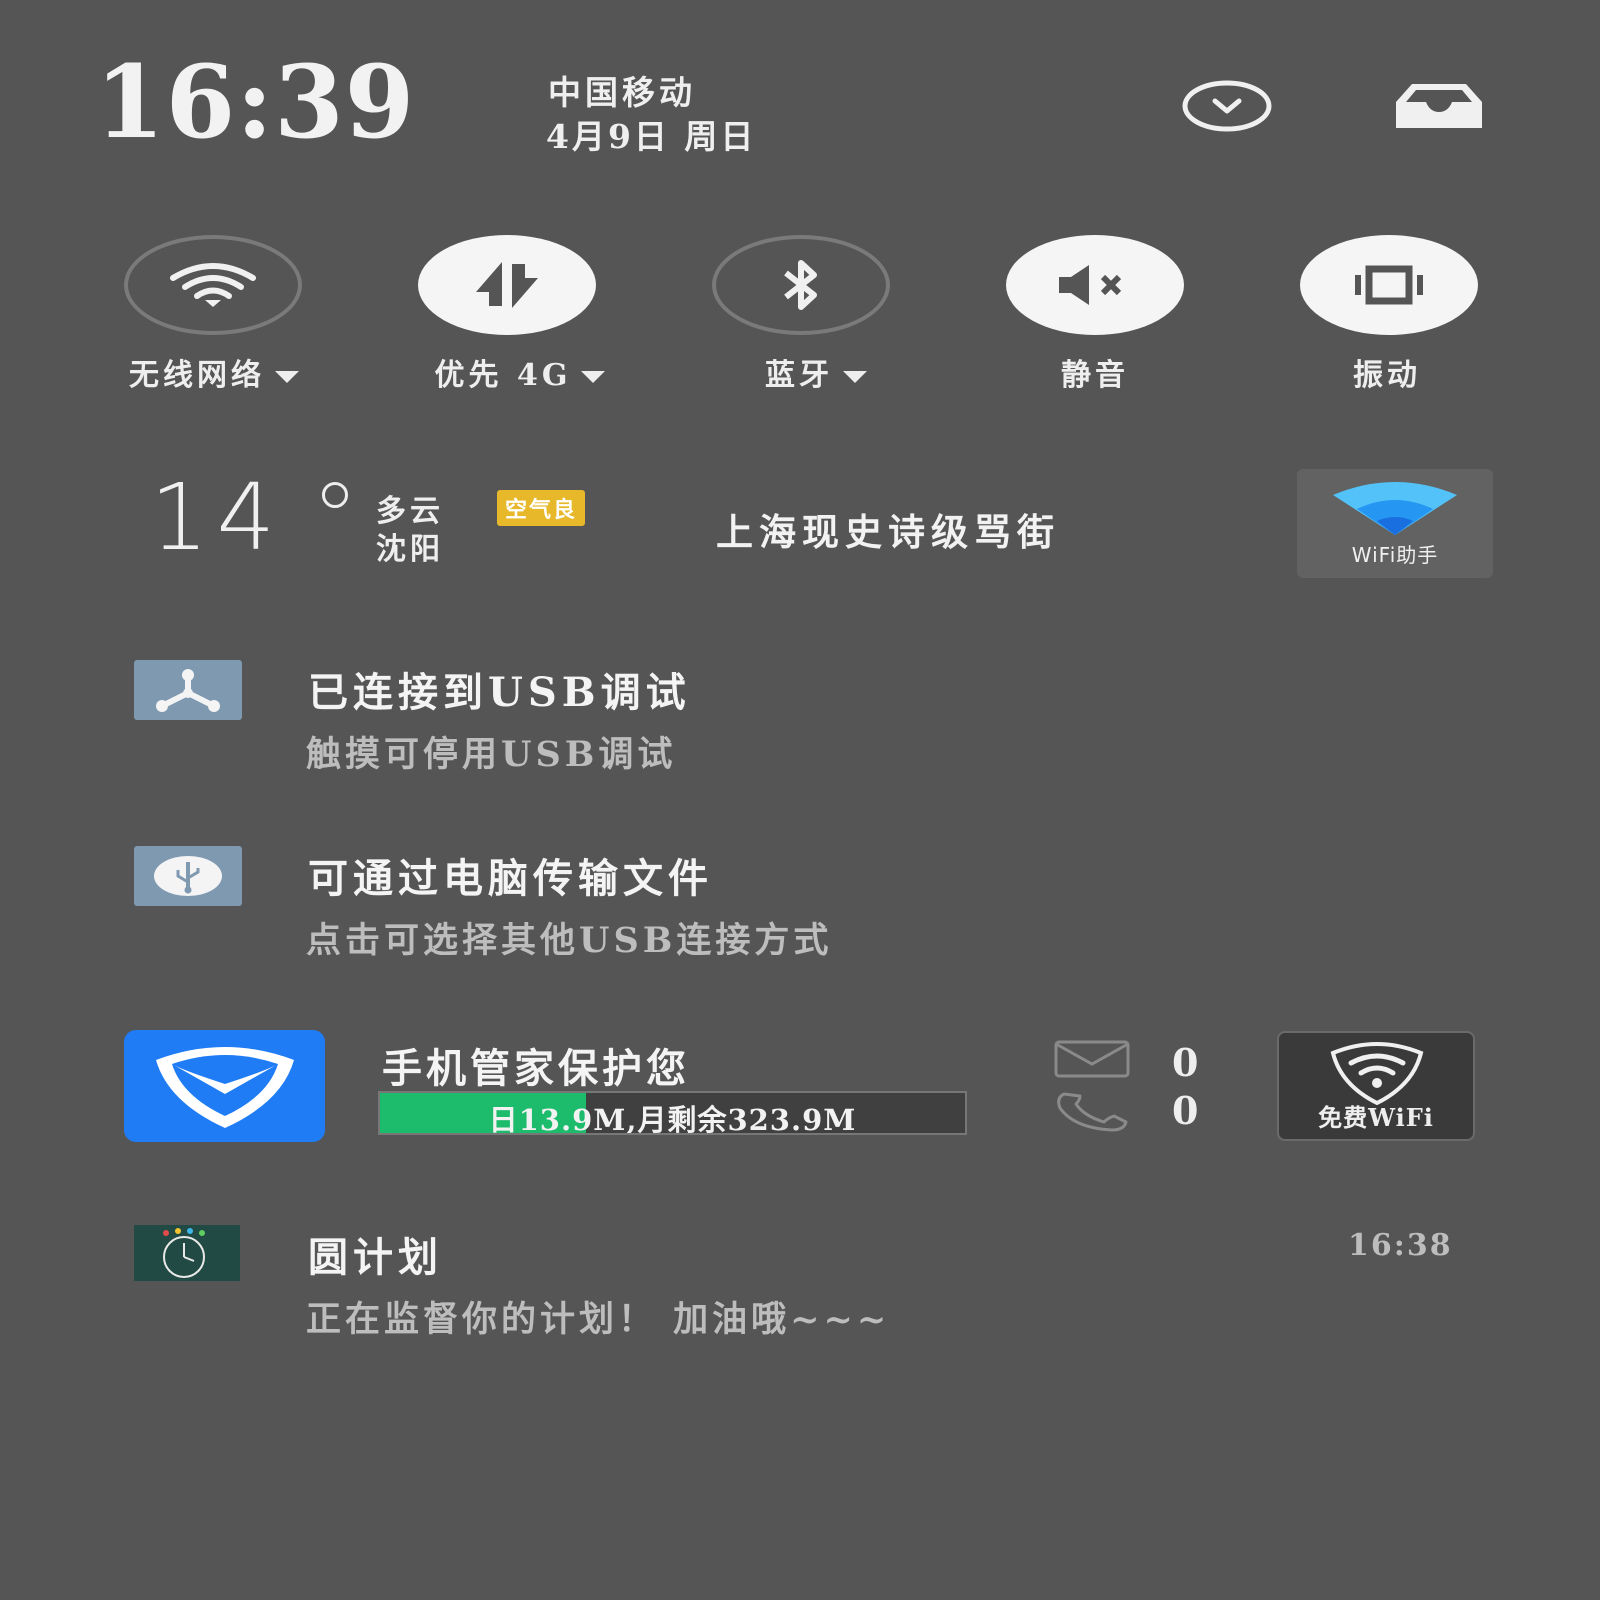 The height and width of the screenshot is (1600, 1600). Describe the element at coordinates (804, 717) in the screenshot. I see `notification-usb-debug: 已连接到USB调试 触摸可停用USB调试` at that location.